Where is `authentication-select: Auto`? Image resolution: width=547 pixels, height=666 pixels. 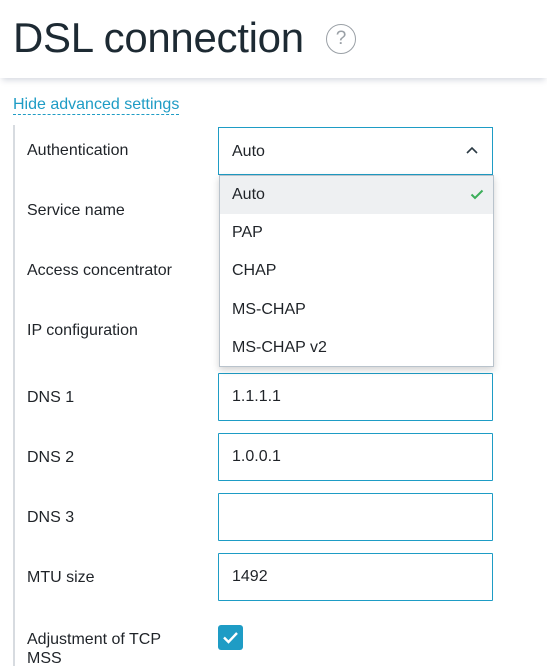
authentication-select: Auto is located at coordinates (355, 151).